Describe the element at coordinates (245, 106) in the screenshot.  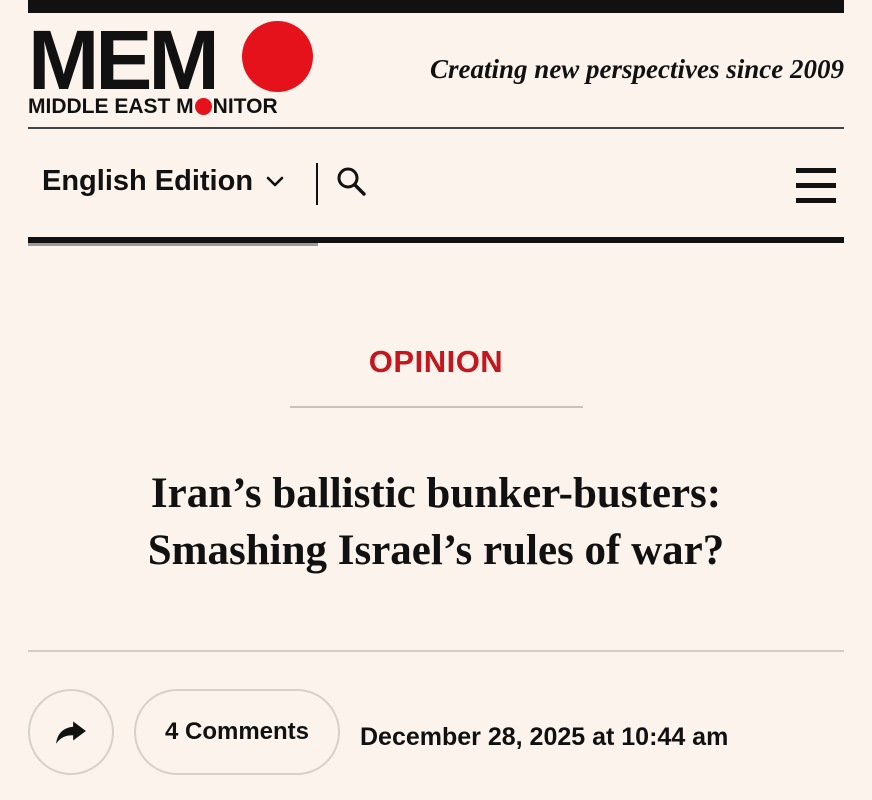
I see `logo-subtitle-part2: NITOR` at that location.